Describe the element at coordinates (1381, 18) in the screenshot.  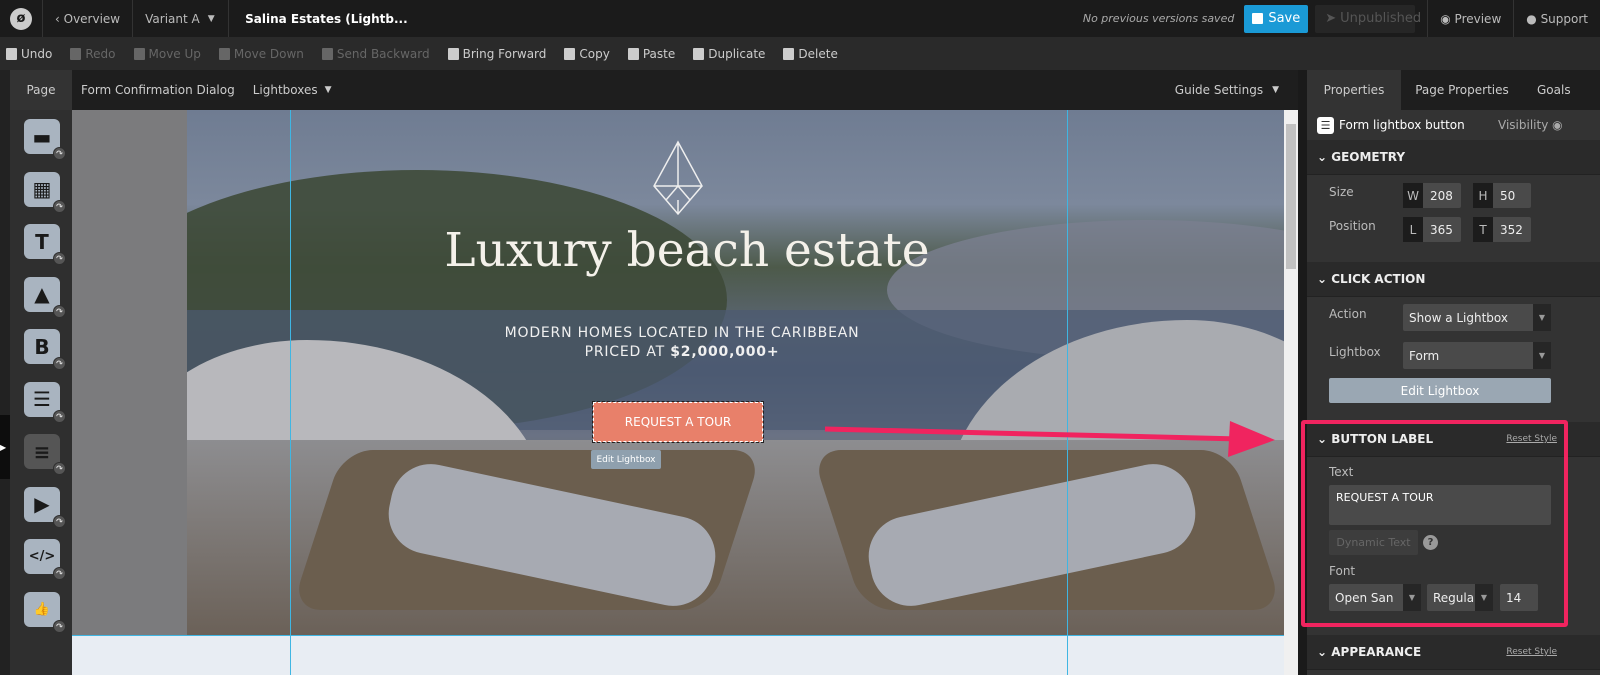
I see `publish-label: Unpublished` at that location.